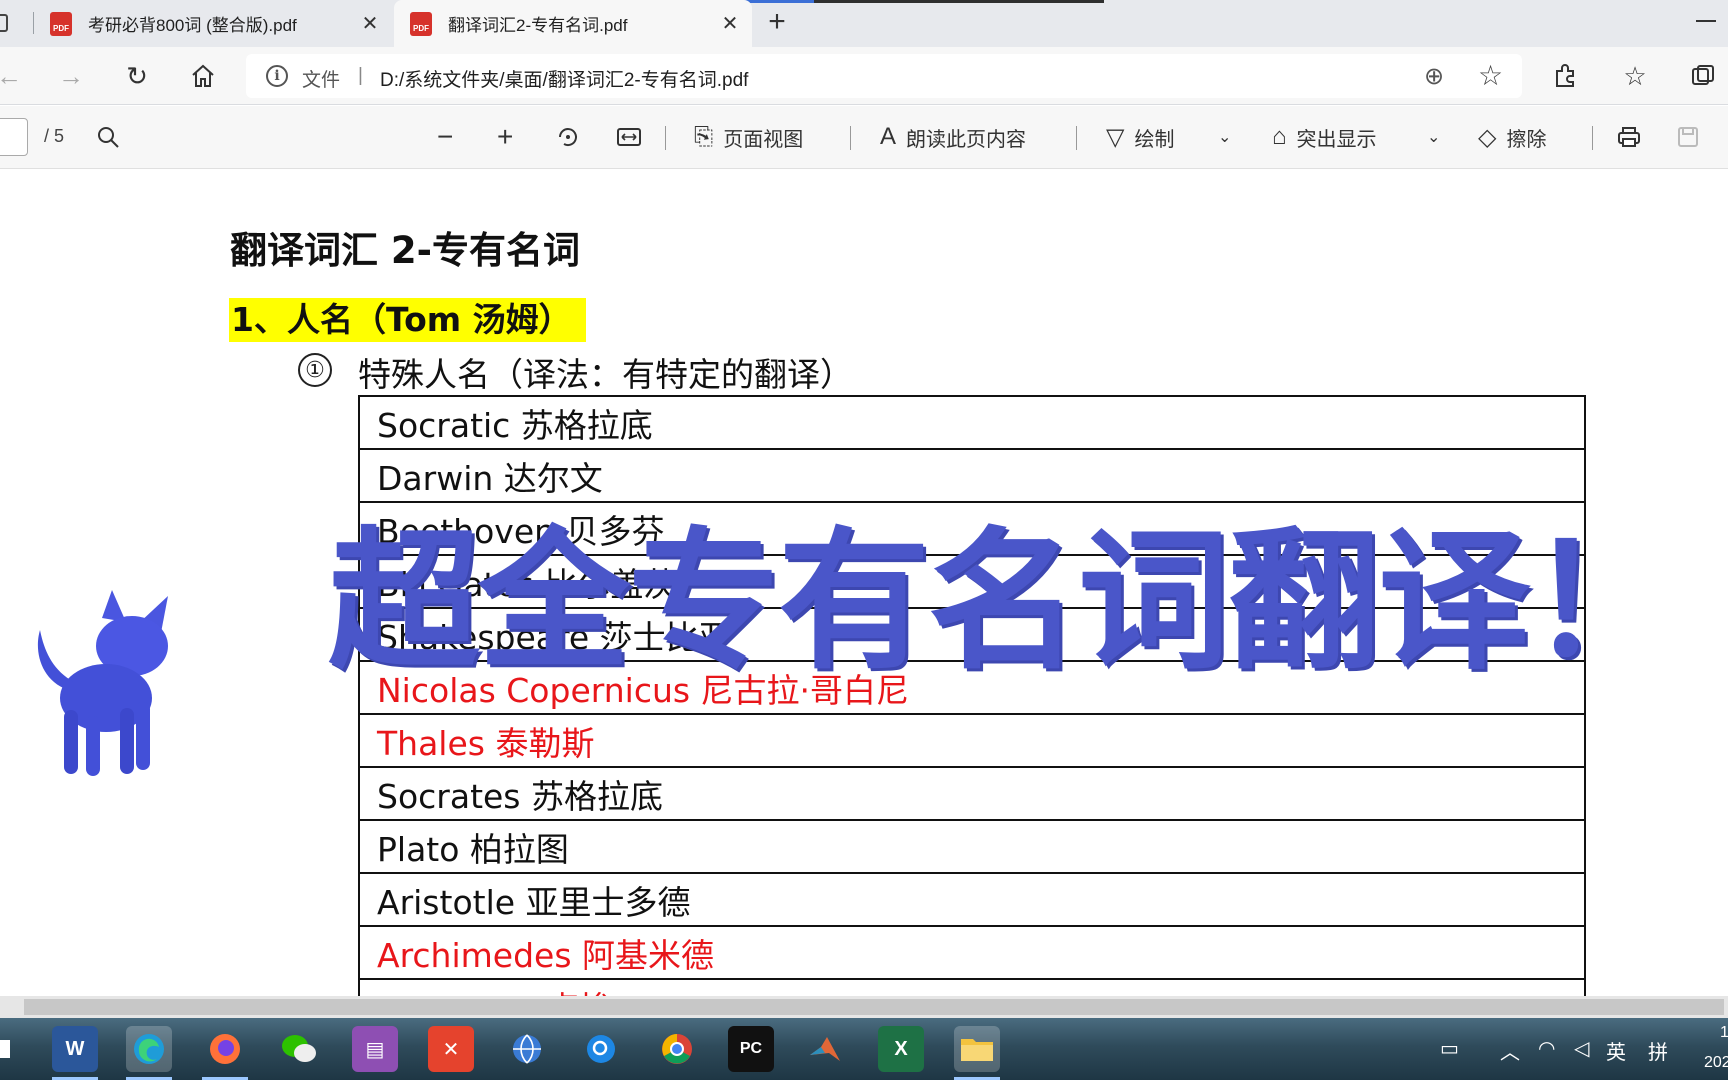 The image size is (1728, 1080). What do you see at coordinates (1279, 136) in the screenshot?
I see `highlight-icon: ⌂` at bounding box center [1279, 136].